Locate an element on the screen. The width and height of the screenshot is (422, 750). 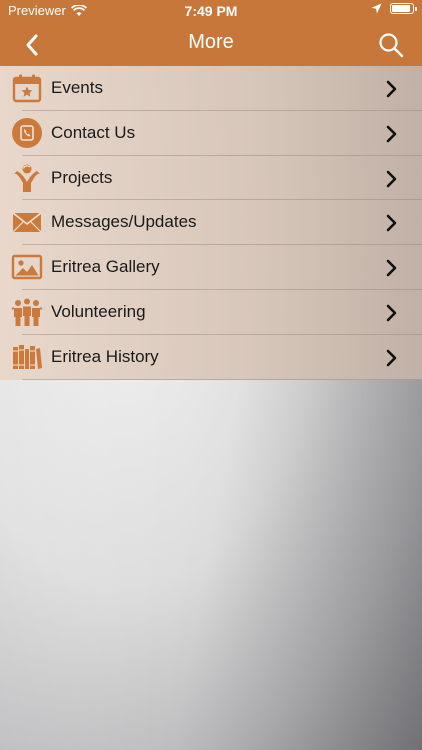
status-right is located at coordinates (394, 8).